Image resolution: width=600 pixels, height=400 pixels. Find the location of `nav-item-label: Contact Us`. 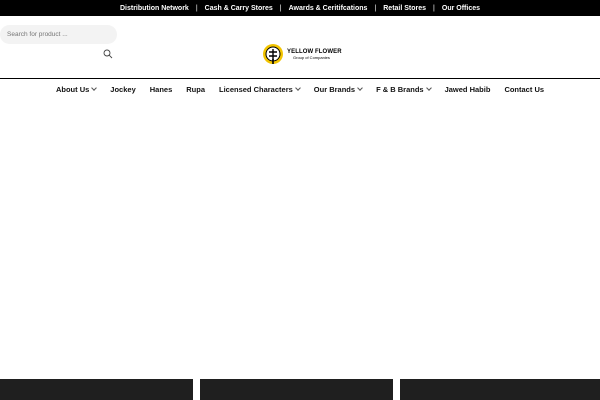

nav-item-label: Contact Us is located at coordinates (524, 89).